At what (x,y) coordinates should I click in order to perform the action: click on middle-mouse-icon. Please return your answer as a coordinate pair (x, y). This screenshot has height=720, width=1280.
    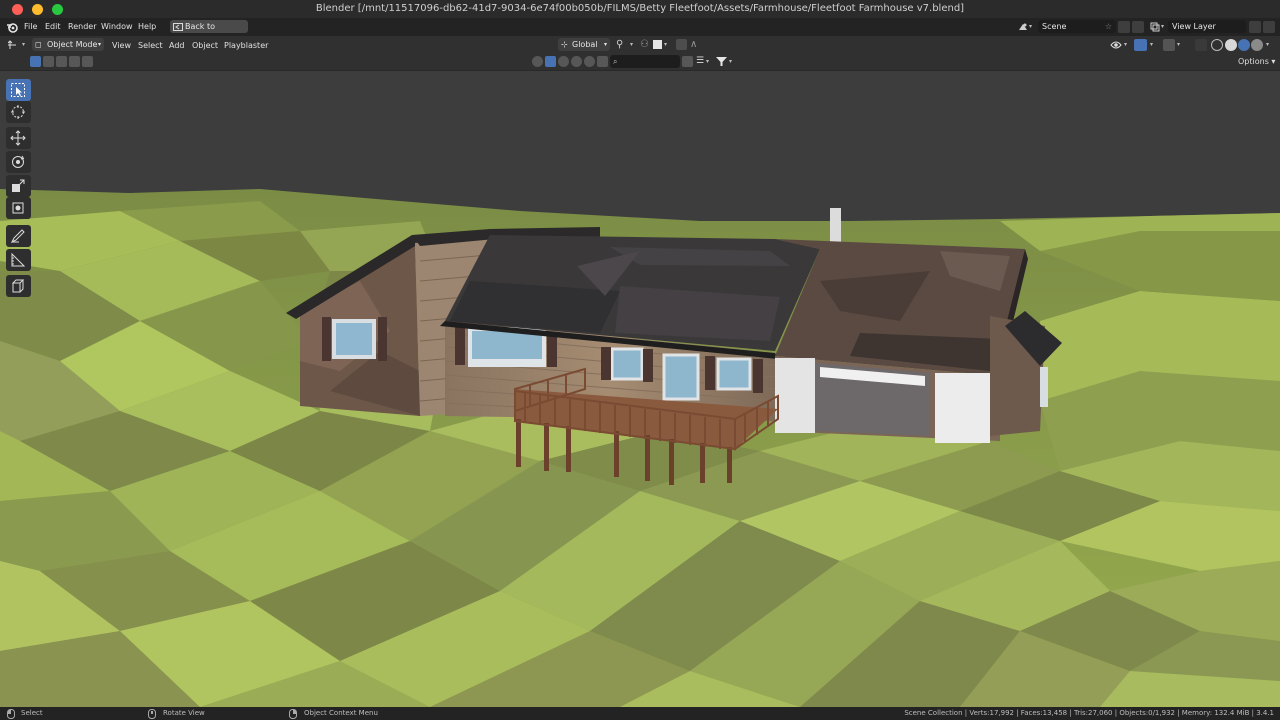
    Looking at the image, I should click on (152, 714).